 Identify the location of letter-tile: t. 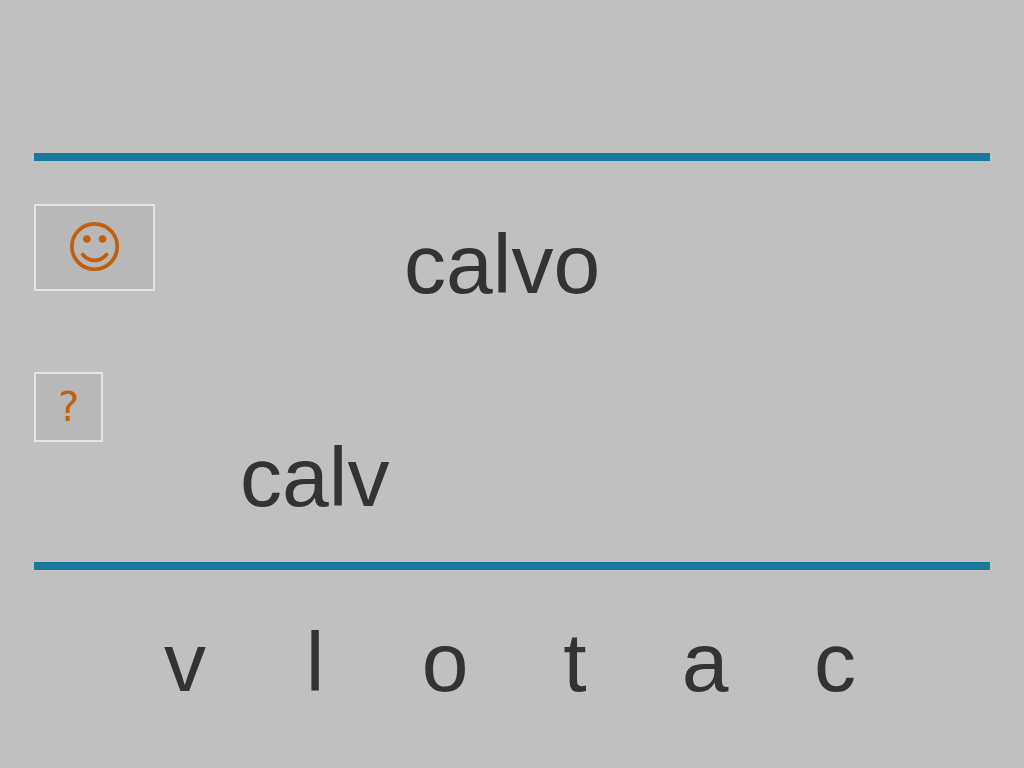
(575, 662).